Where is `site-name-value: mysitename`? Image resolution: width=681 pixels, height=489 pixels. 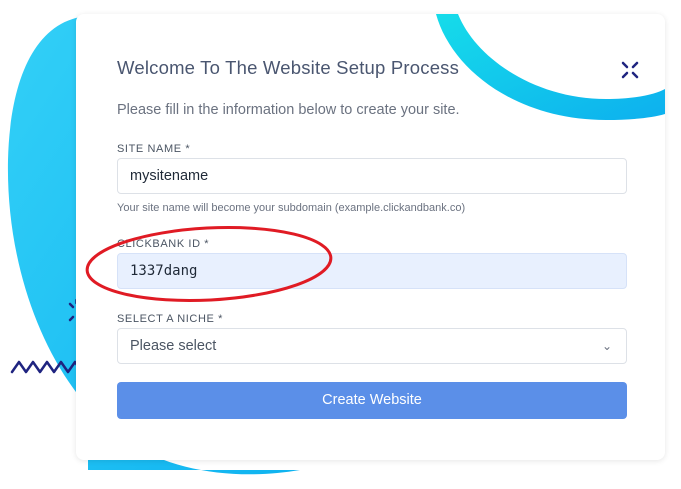
site-name-value: mysitename is located at coordinates (169, 176).